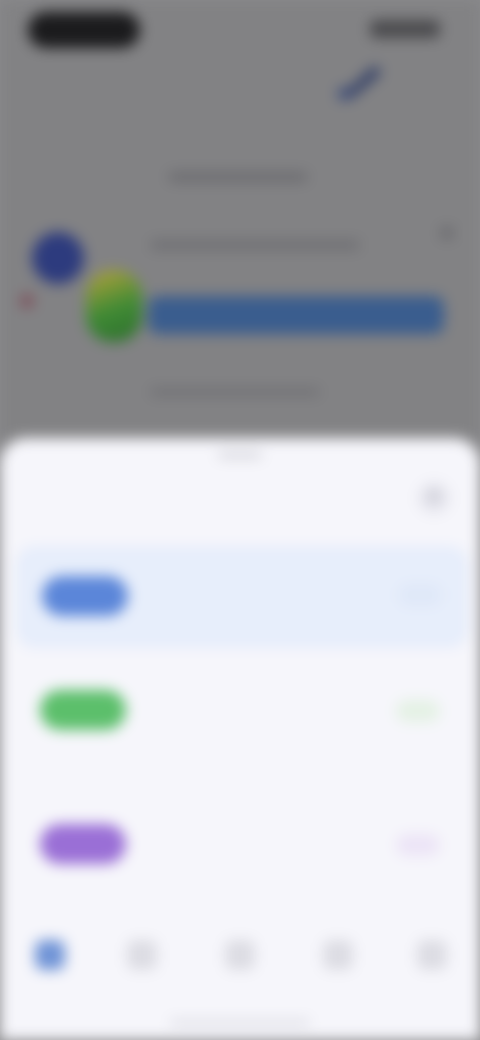  I want to click on background-text-line, so click(255, 245).